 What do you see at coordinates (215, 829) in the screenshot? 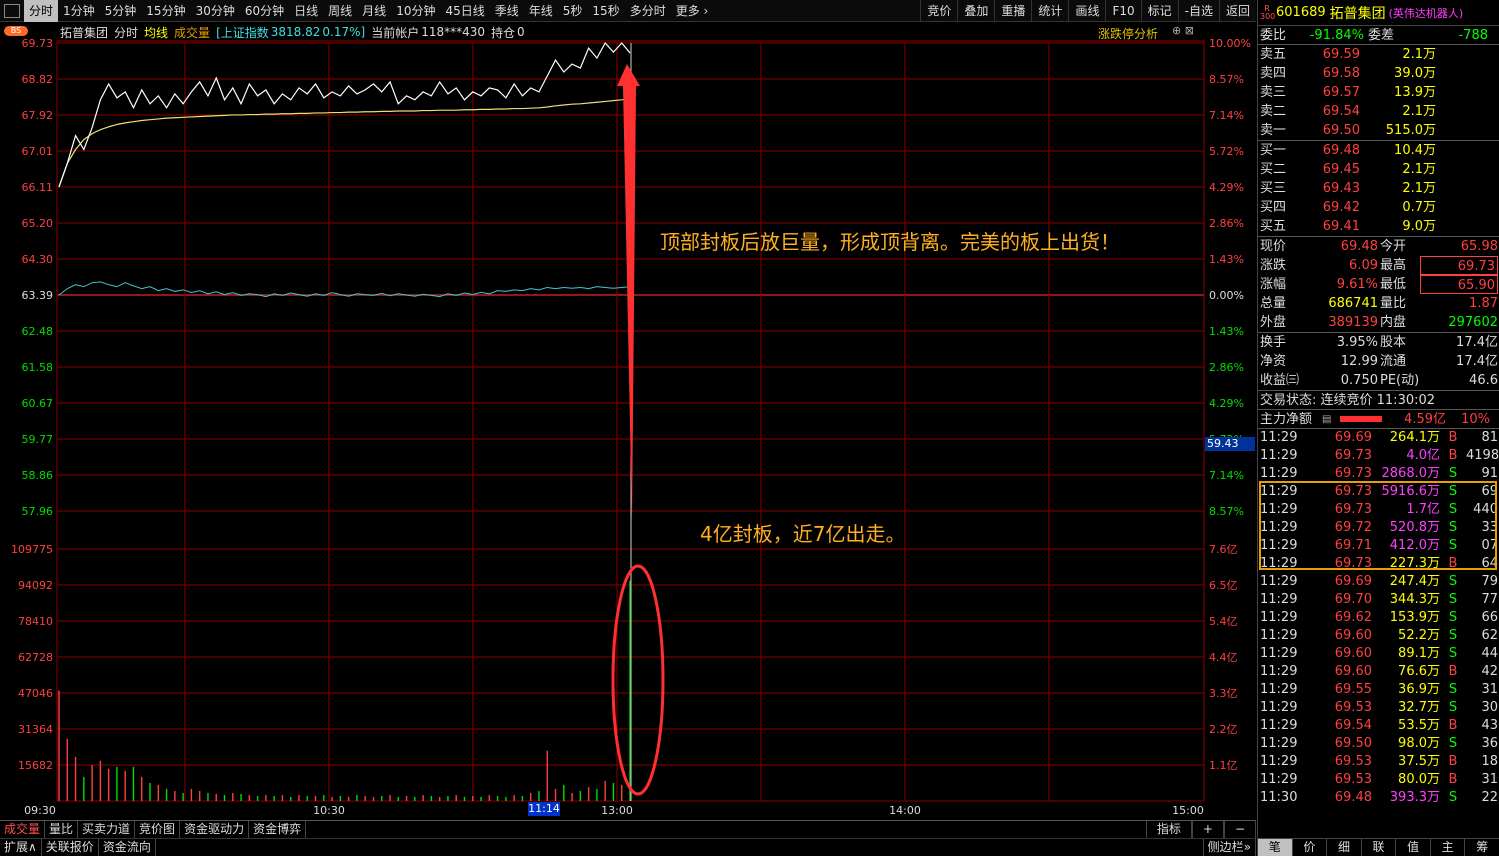
I see `indicator-tab: 资金驱动力` at bounding box center [215, 829].